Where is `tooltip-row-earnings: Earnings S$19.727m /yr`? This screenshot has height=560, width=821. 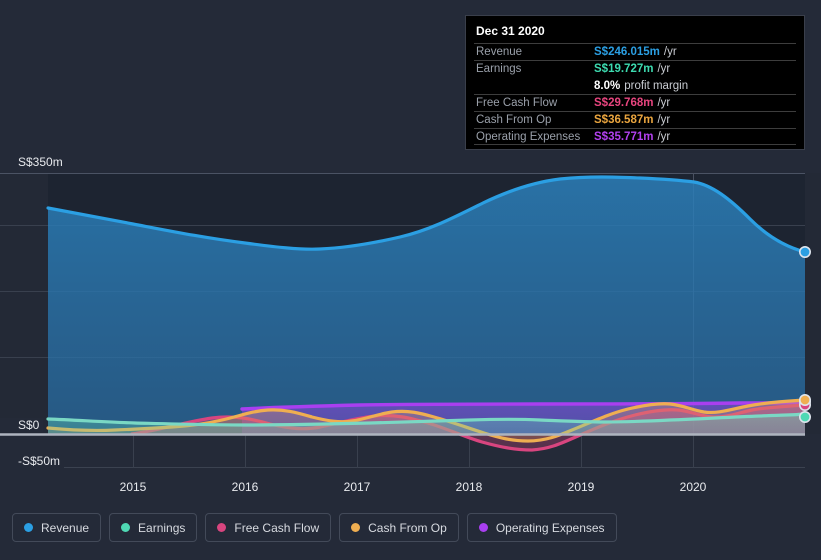 tooltip-row-earnings: Earnings S$19.727m /yr is located at coordinates (635, 68).